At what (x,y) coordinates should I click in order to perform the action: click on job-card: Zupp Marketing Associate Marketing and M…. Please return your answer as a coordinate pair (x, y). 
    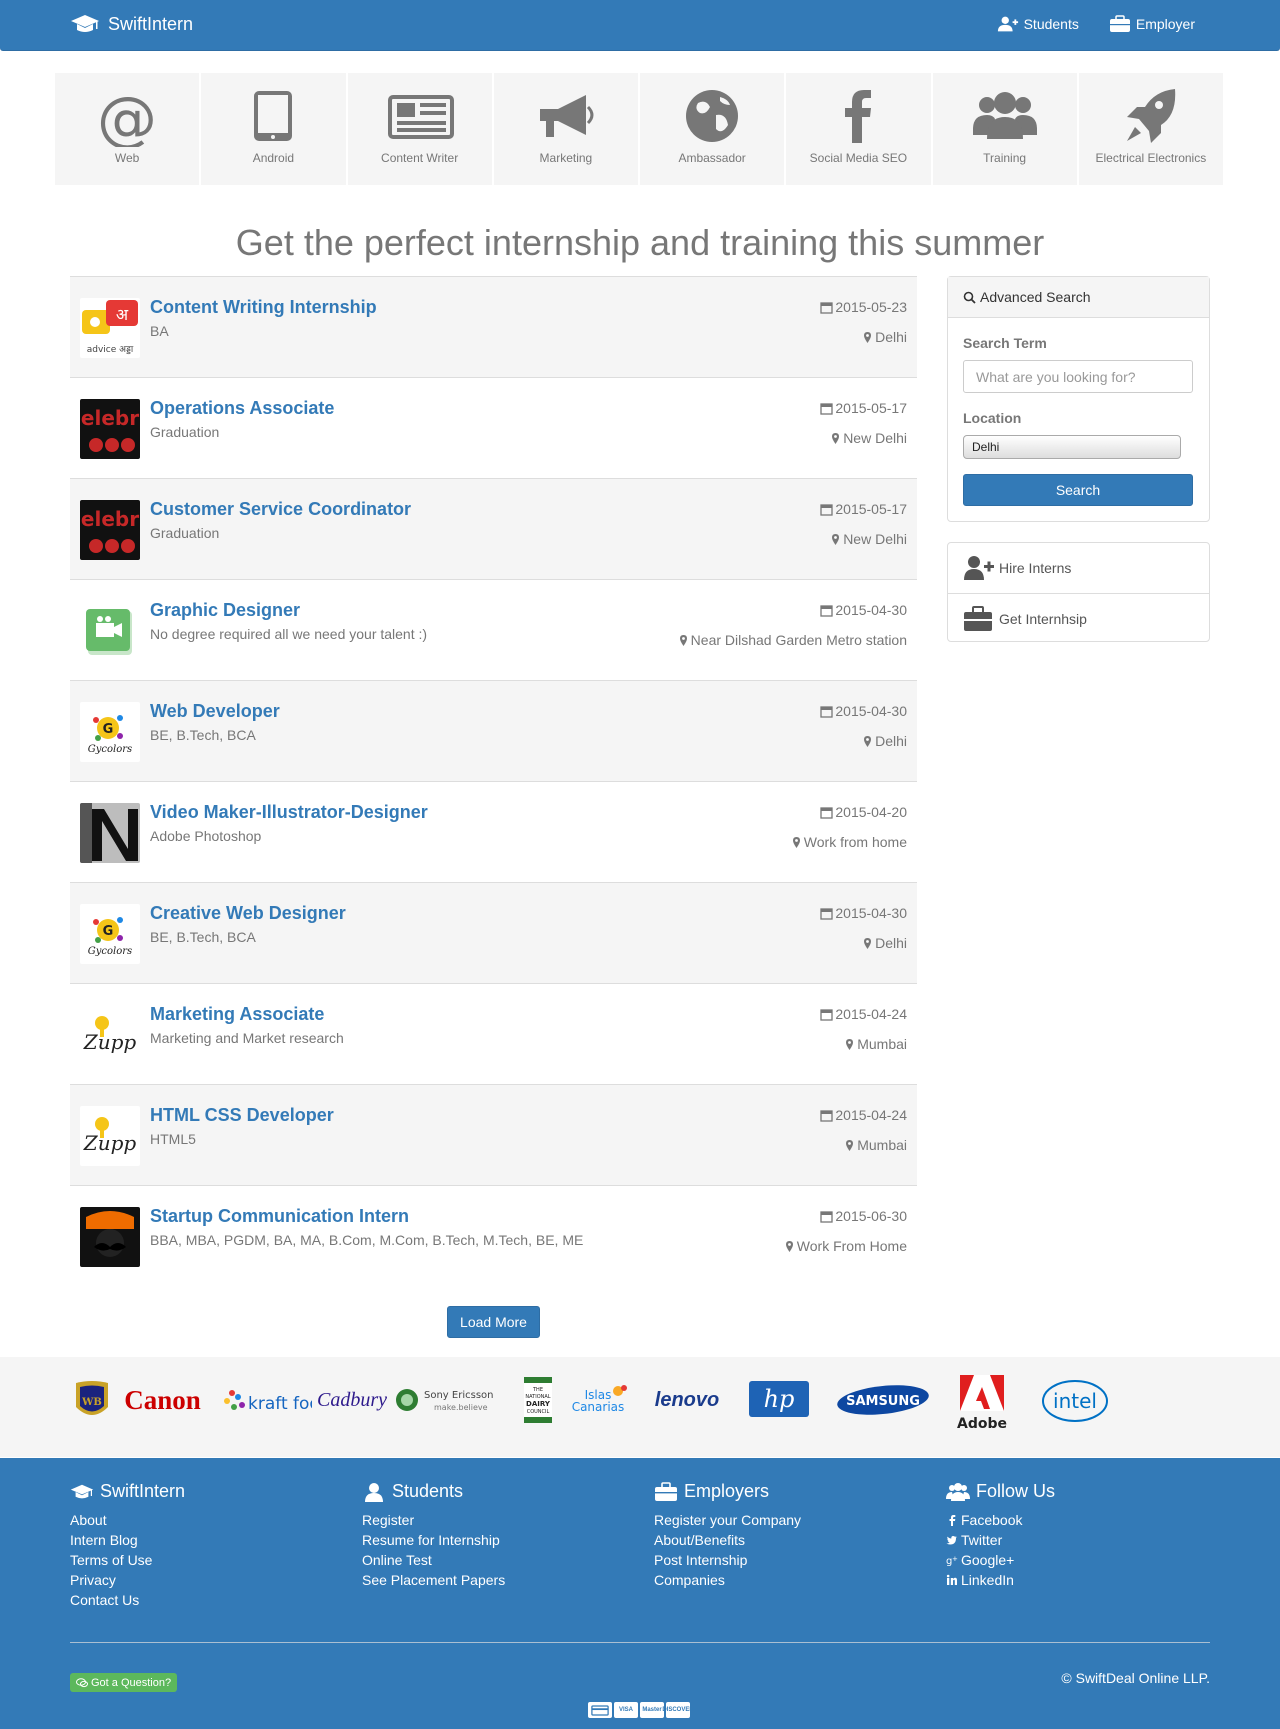
    Looking at the image, I should click on (493, 1033).